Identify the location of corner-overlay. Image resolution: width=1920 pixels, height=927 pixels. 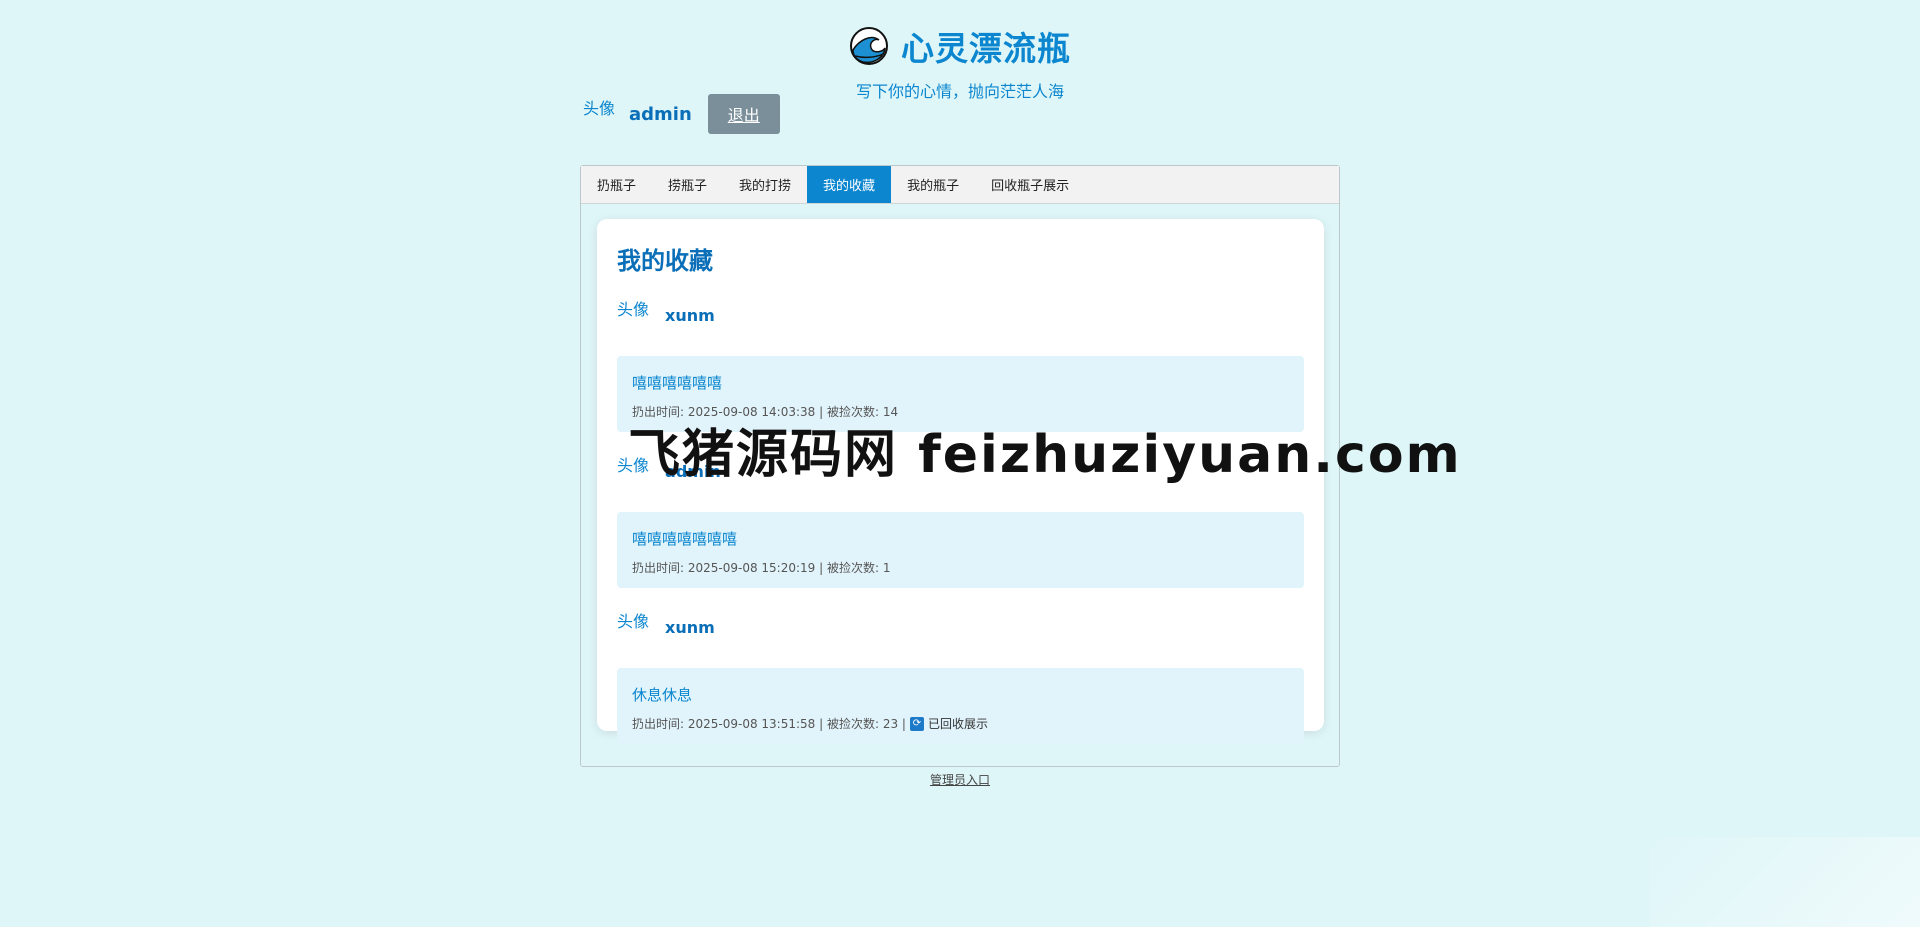
(1785, 882).